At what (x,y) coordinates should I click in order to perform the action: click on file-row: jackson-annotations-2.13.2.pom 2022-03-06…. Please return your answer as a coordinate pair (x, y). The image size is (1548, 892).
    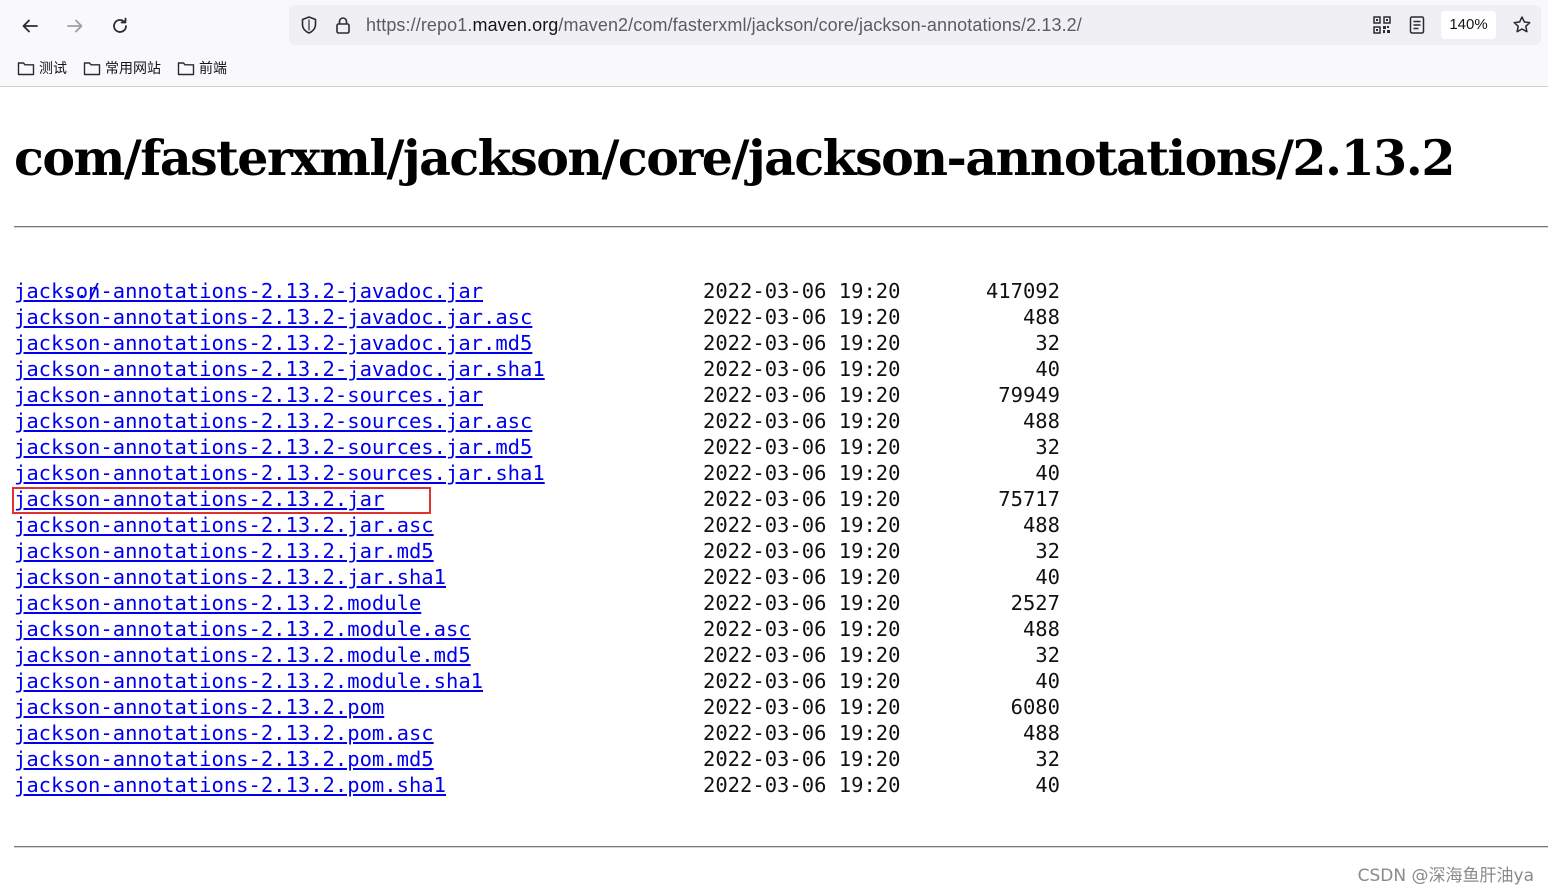
    Looking at the image, I should click on (537, 707).